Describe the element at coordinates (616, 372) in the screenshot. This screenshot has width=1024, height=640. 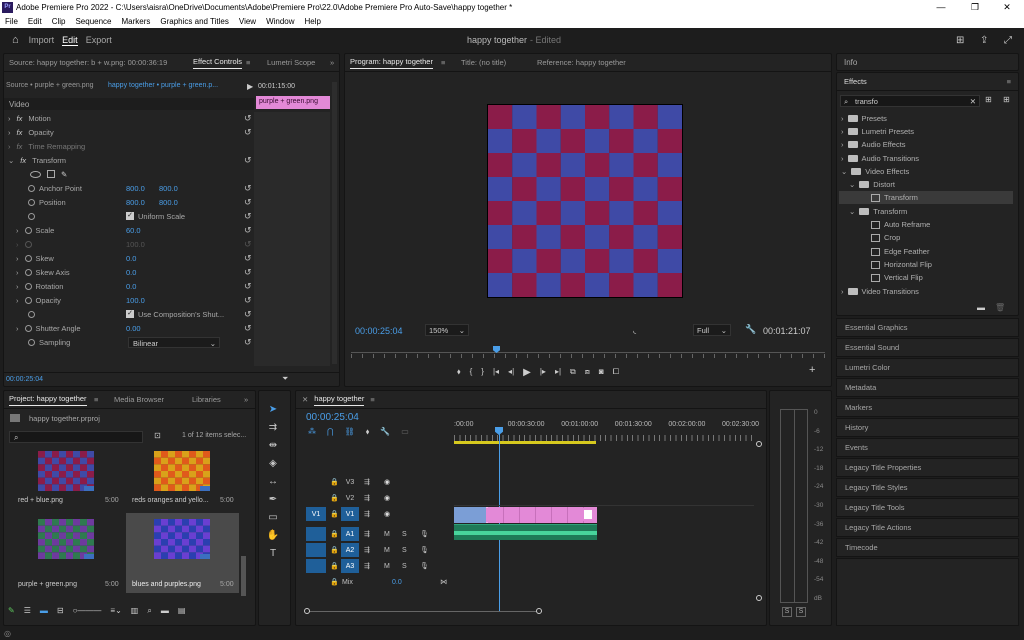
I see `comparison-icon: ⧠` at that location.